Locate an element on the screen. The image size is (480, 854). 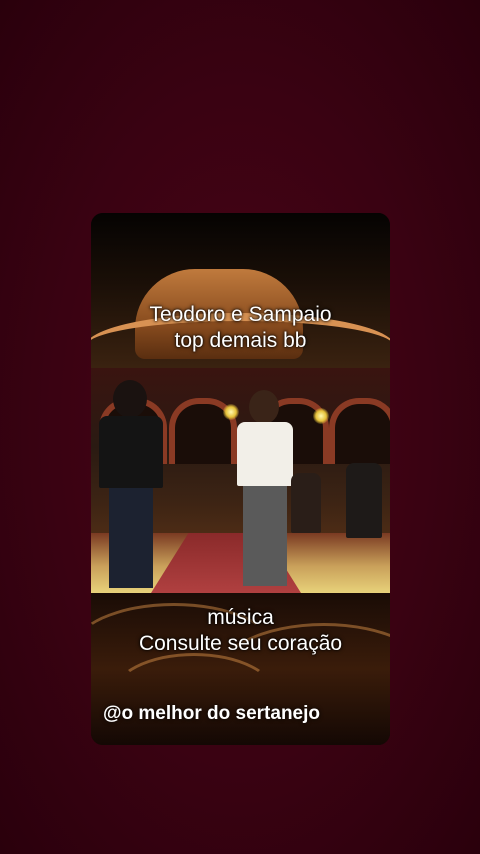
watermark-handle: @o melhor do sertanejo is located at coordinates (212, 713).